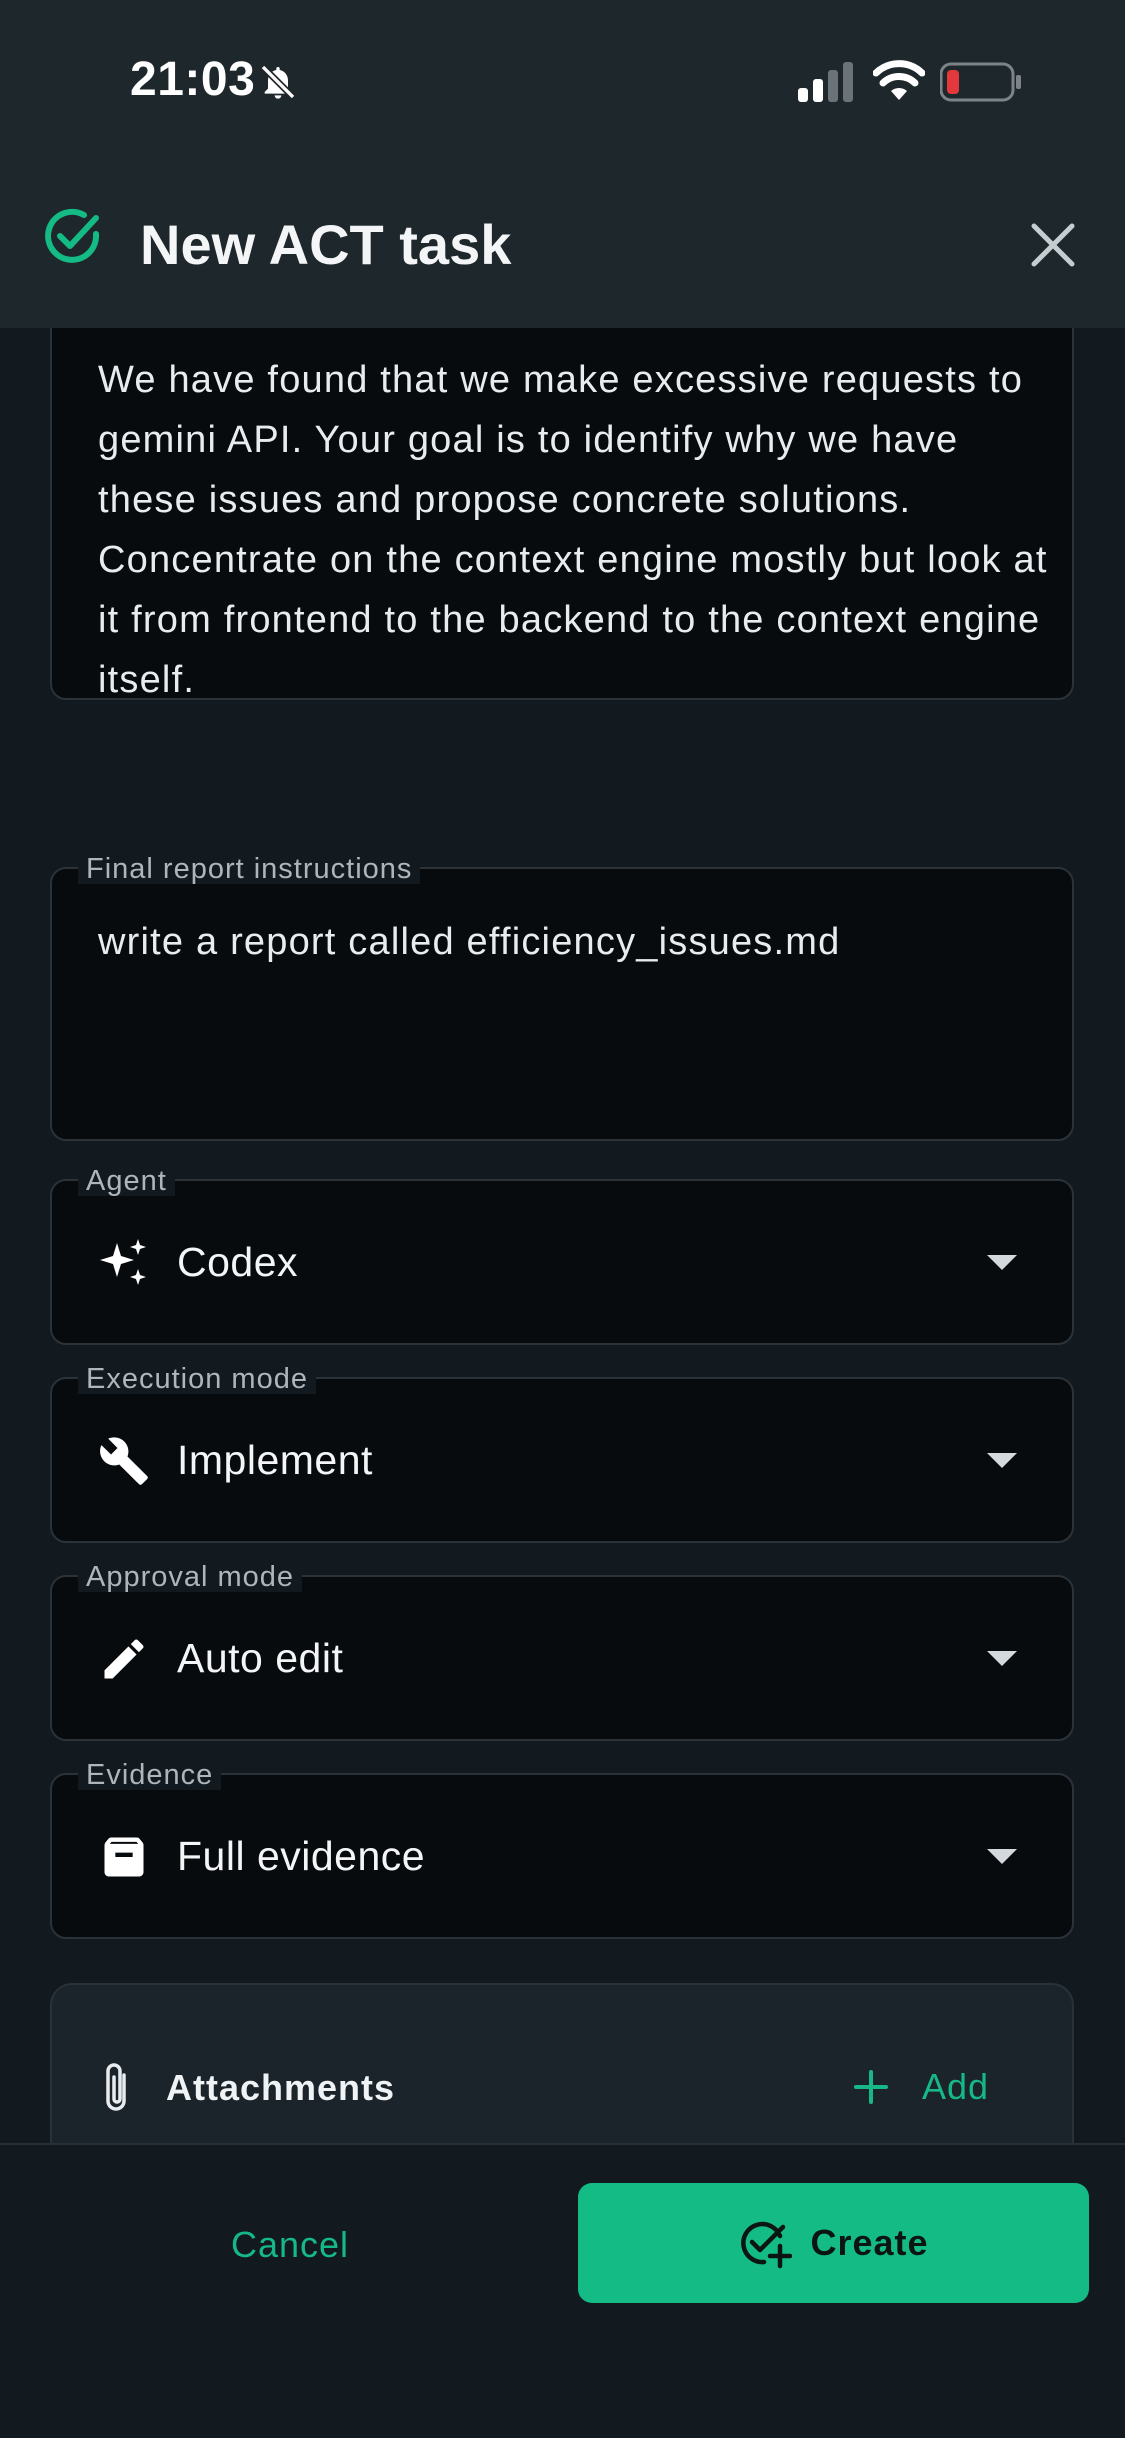  What do you see at coordinates (290, 2245) in the screenshot?
I see `cancel-button: Cancel` at bounding box center [290, 2245].